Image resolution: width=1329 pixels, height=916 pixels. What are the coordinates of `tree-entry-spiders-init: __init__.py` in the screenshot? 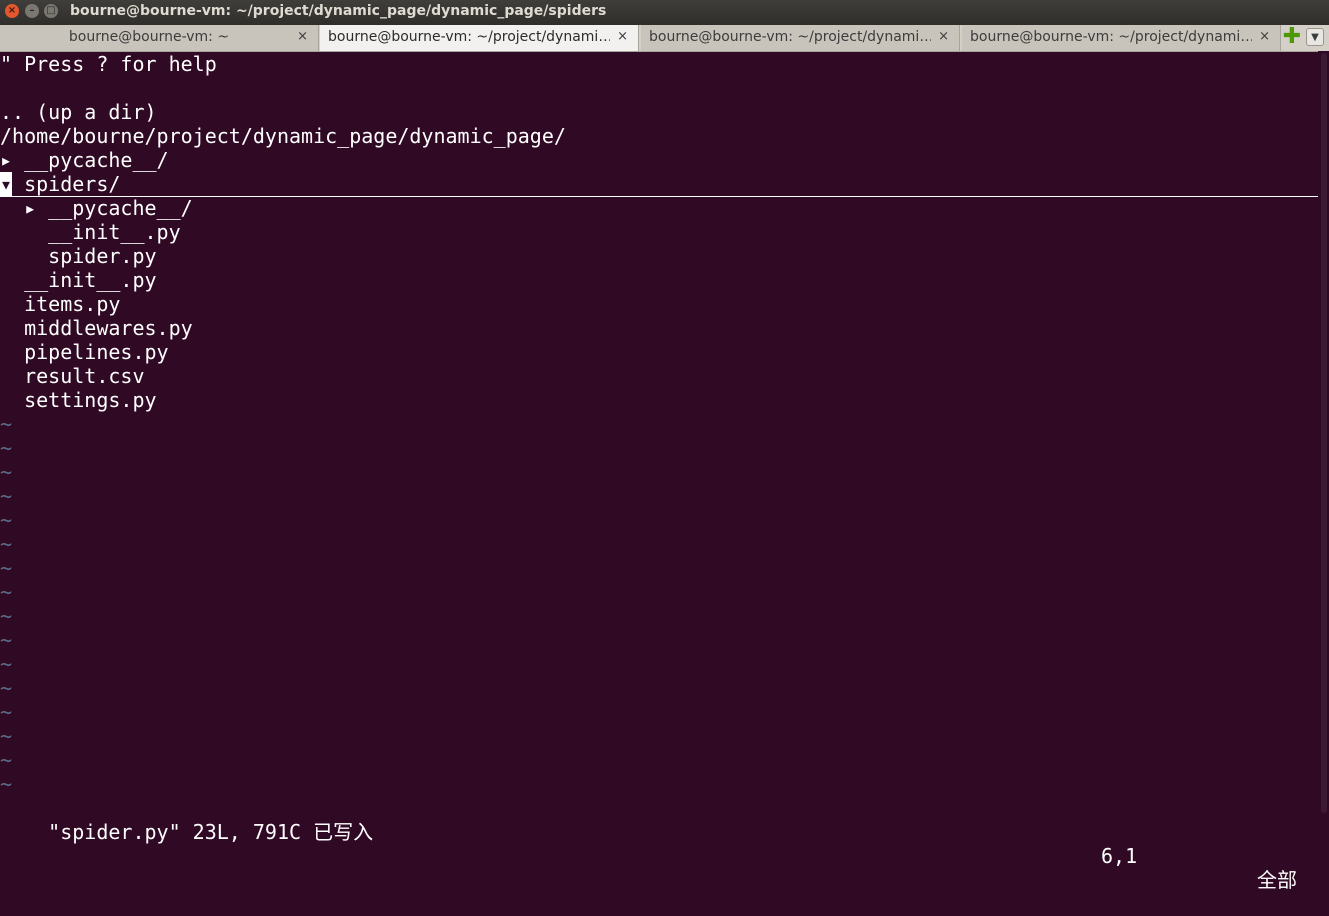 It's located at (90, 232).